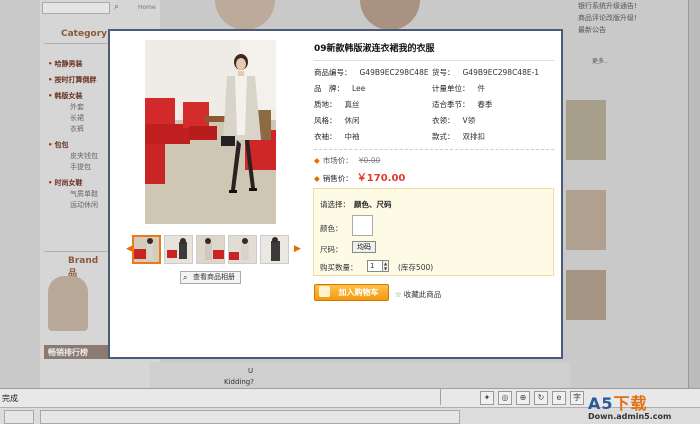  Describe the element at coordinates (325, 120) in the screenshot. I see `attr-label: 风格：` at that location.